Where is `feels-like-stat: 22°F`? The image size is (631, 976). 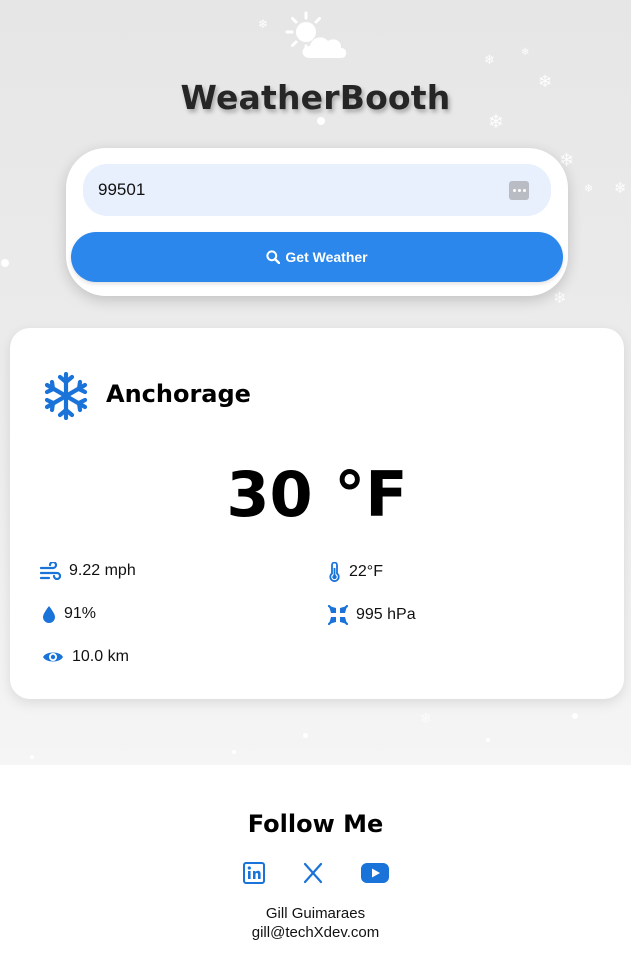 feels-like-stat: 22°F is located at coordinates (355, 572).